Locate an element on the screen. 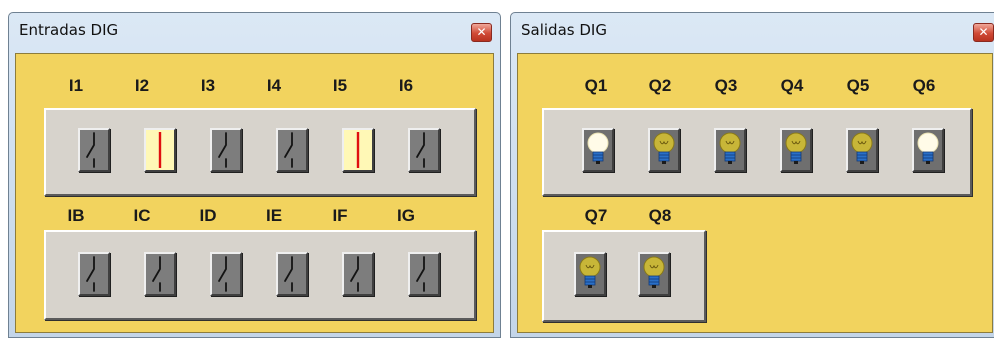  input-label-ib: IB is located at coordinates (76, 215).